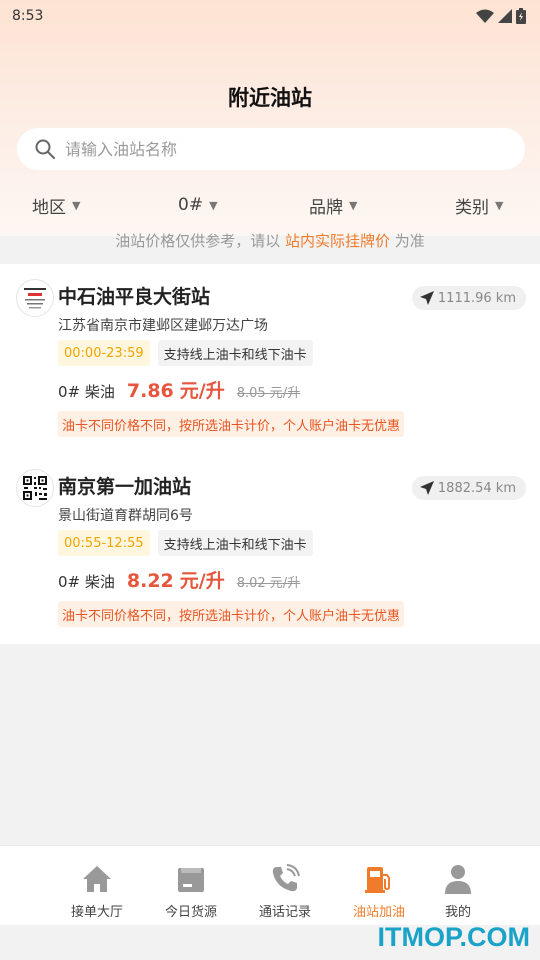 This screenshot has width=540, height=960. I want to click on status-time: 8:53, so click(28, 16).